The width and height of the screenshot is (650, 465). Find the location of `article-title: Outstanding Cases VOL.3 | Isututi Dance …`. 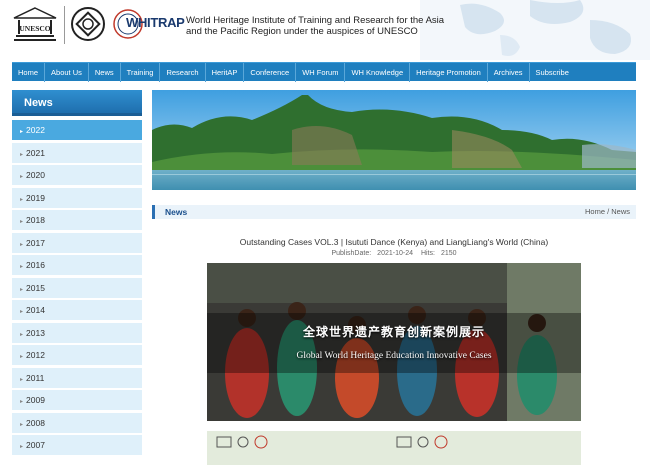

article-title: Outstanding Cases VOL.3 | Isututi Dance … is located at coordinates (394, 242).